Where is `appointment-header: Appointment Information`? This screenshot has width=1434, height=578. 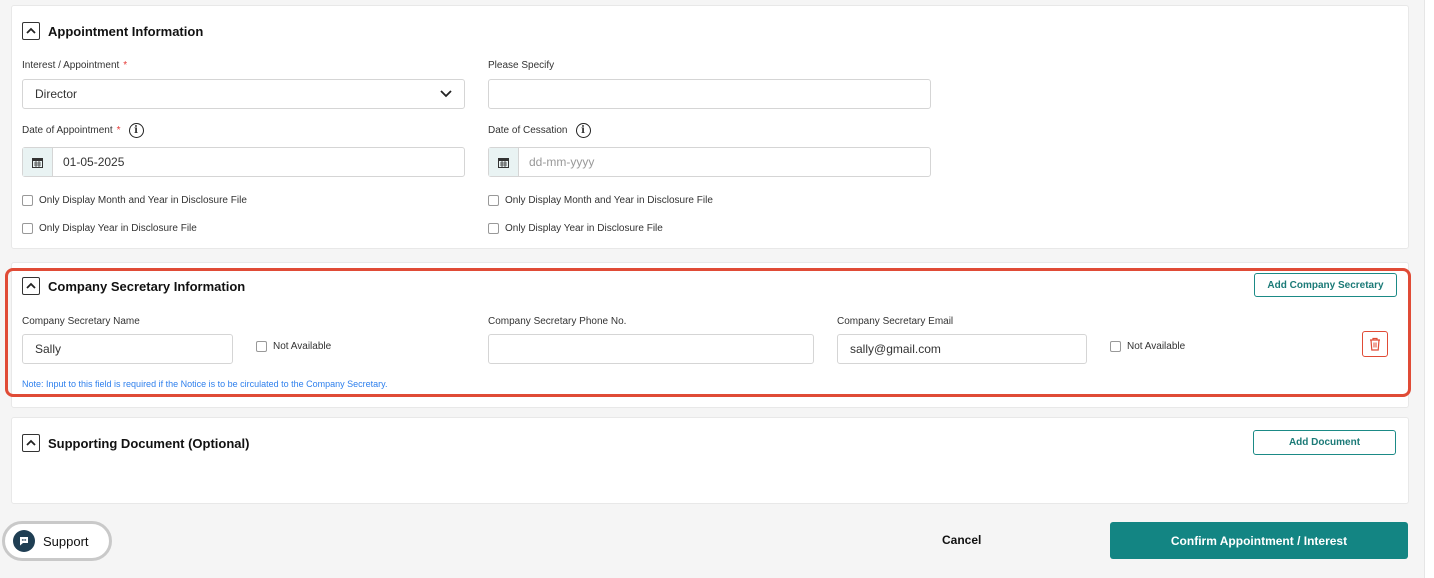
appointment-header: Appointment Information is located at coordinates (112, 31).